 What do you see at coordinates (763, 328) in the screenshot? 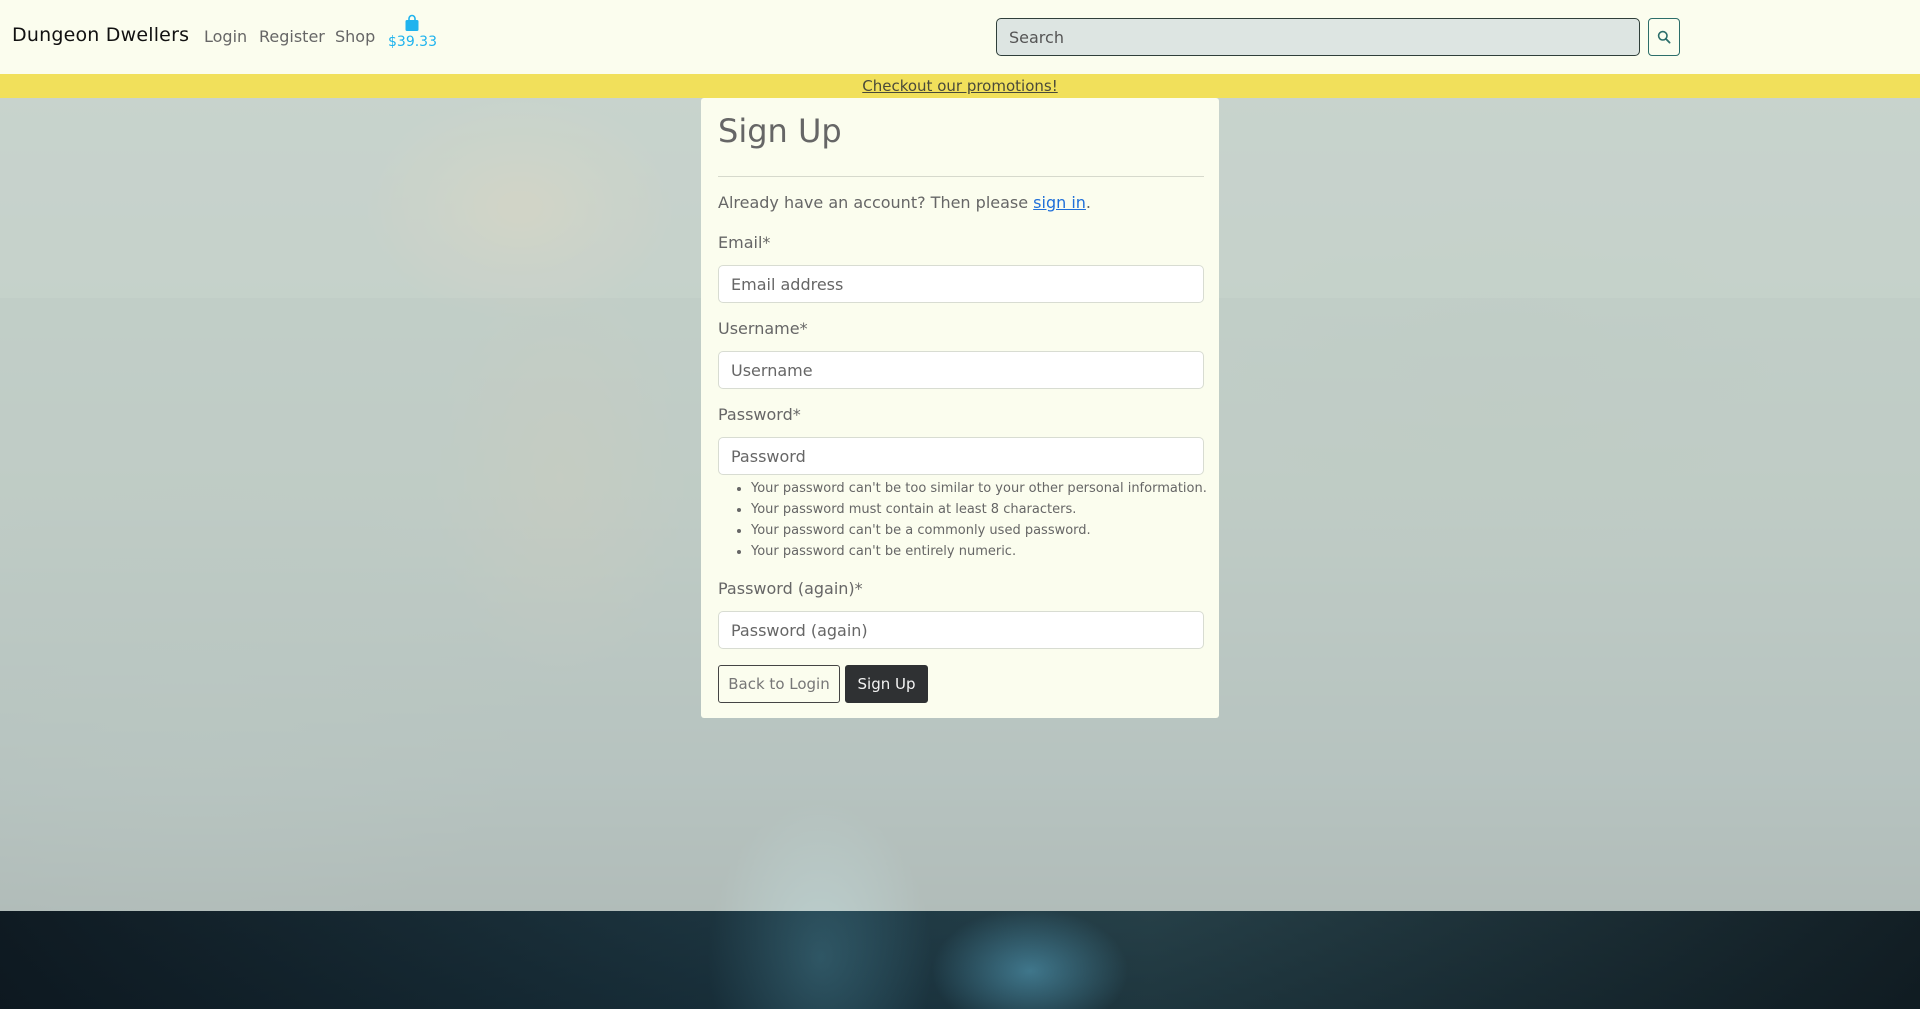
I see `username-label: Username*` at bounding box center [763, 328].